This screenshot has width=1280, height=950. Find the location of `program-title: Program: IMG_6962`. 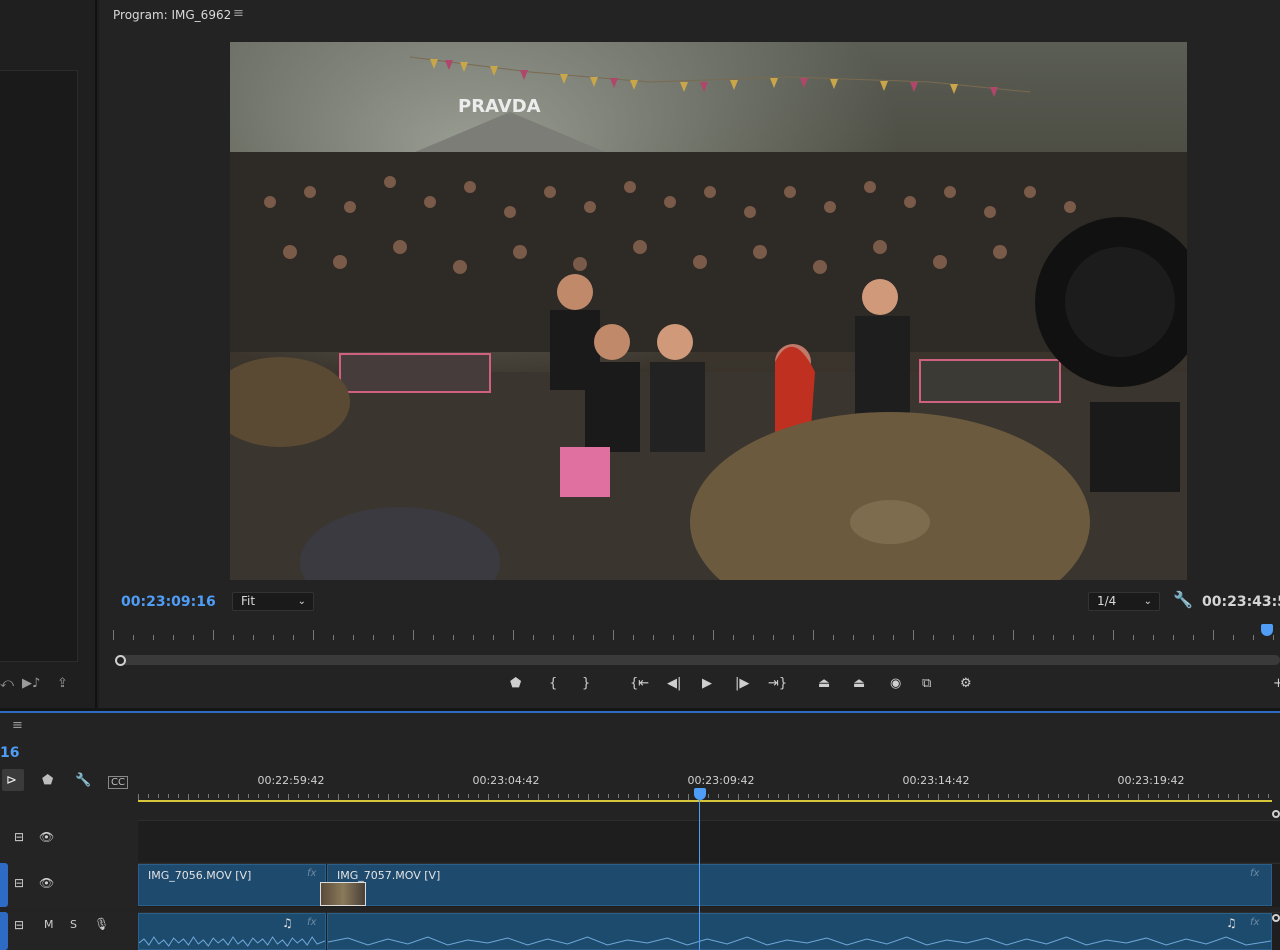

program-title: Program: IMG_6962 is located at coordinates (172, 15).